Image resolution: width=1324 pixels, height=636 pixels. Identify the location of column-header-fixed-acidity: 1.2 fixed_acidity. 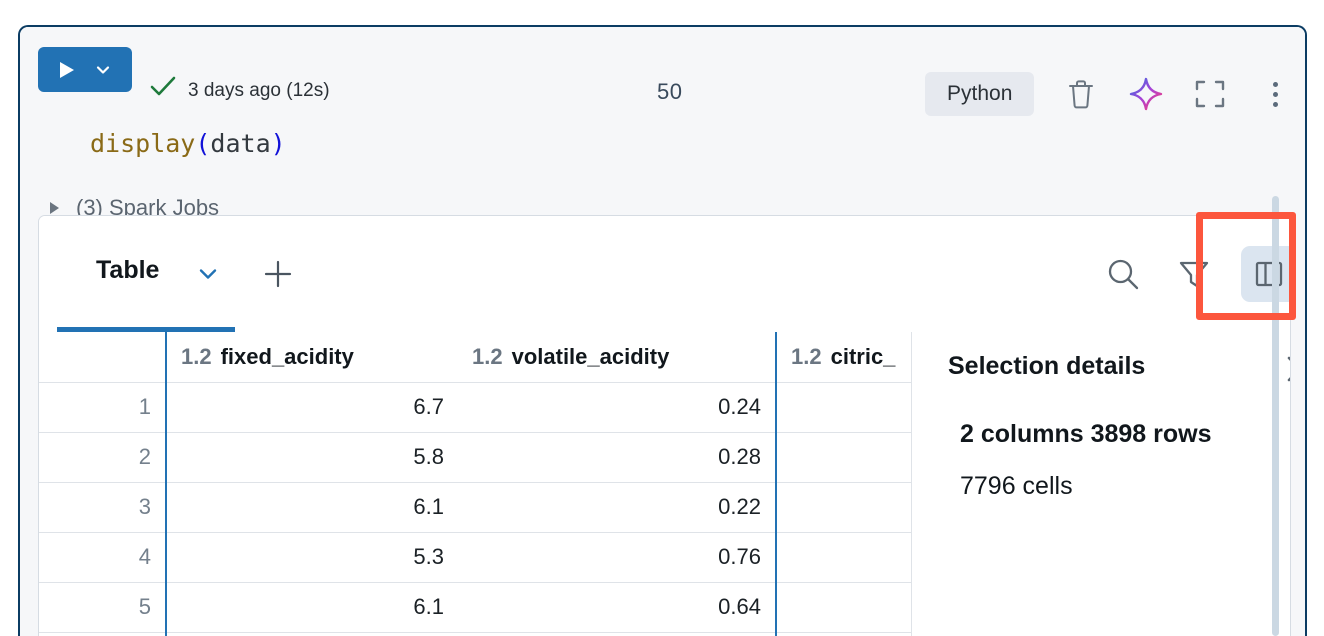
(311, 357).